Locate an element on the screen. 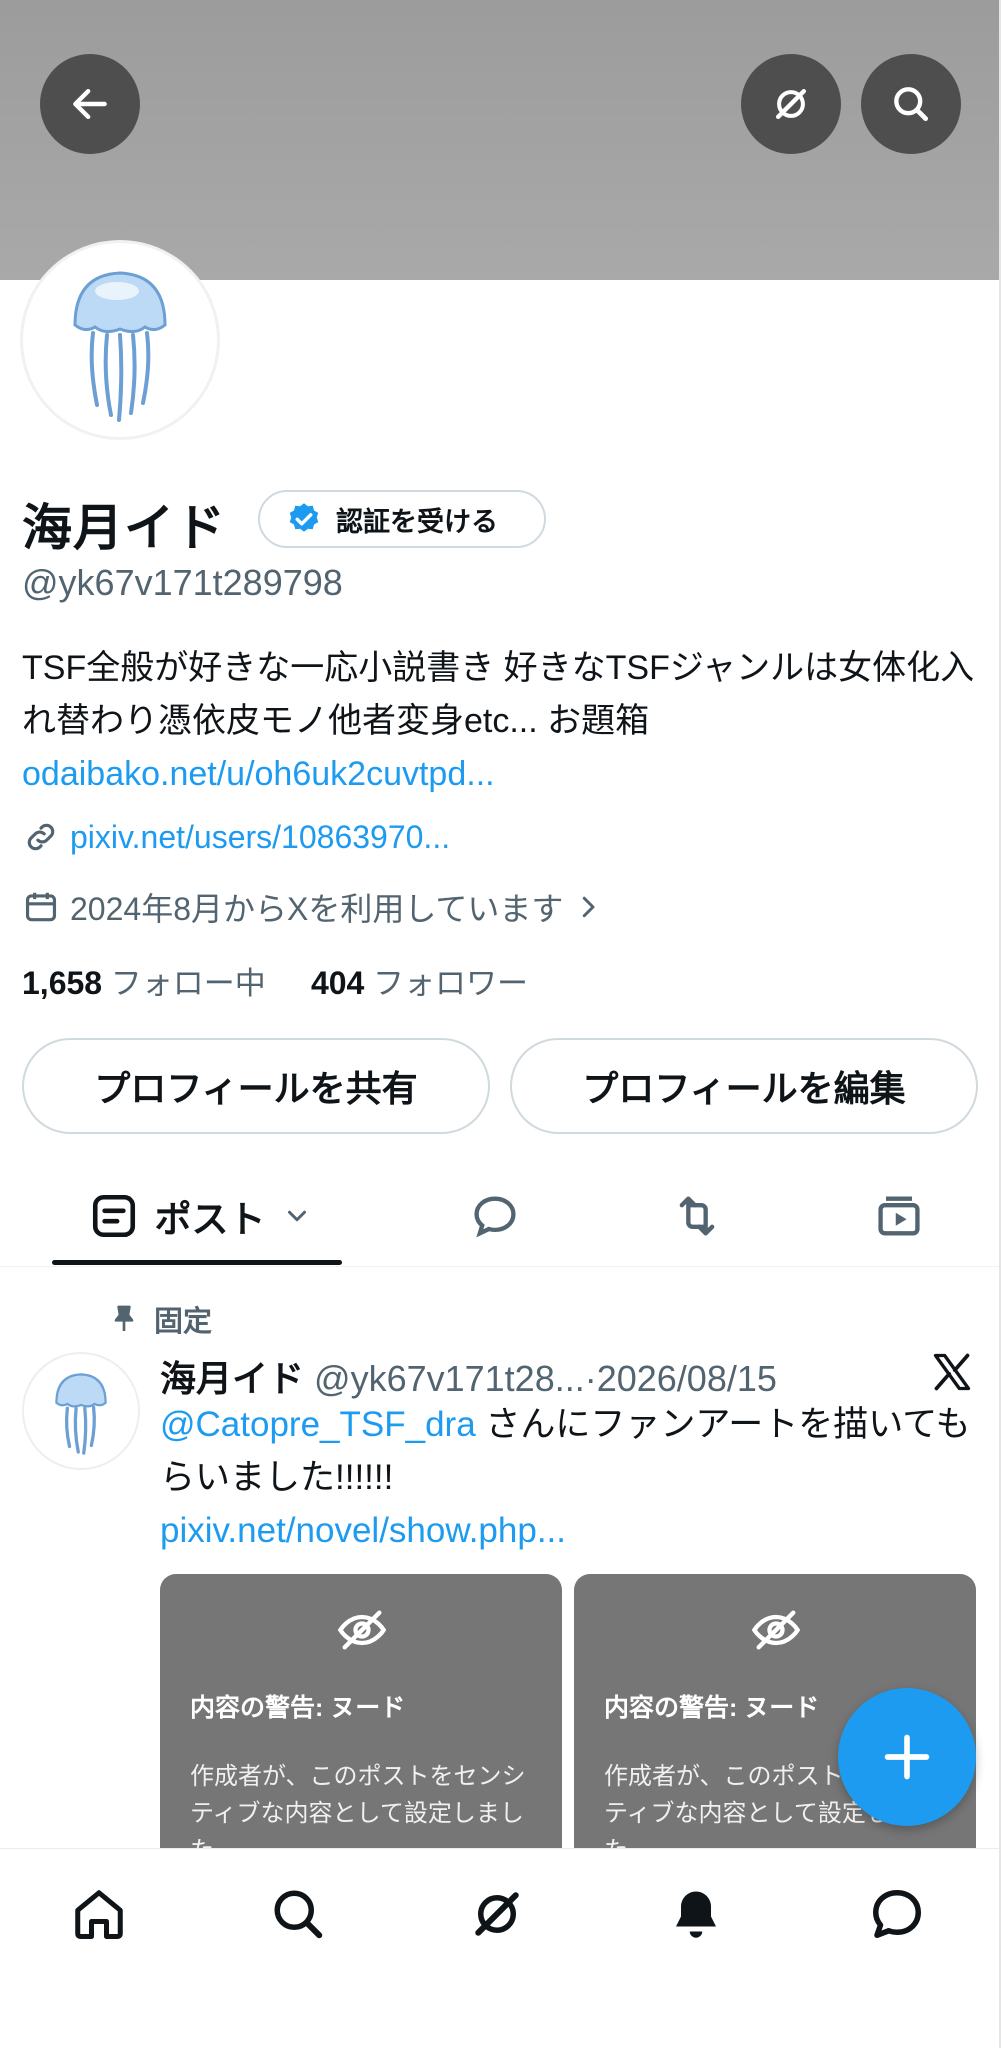  get-verified-label: 認証を受ける is located at coordinates (417, 521).